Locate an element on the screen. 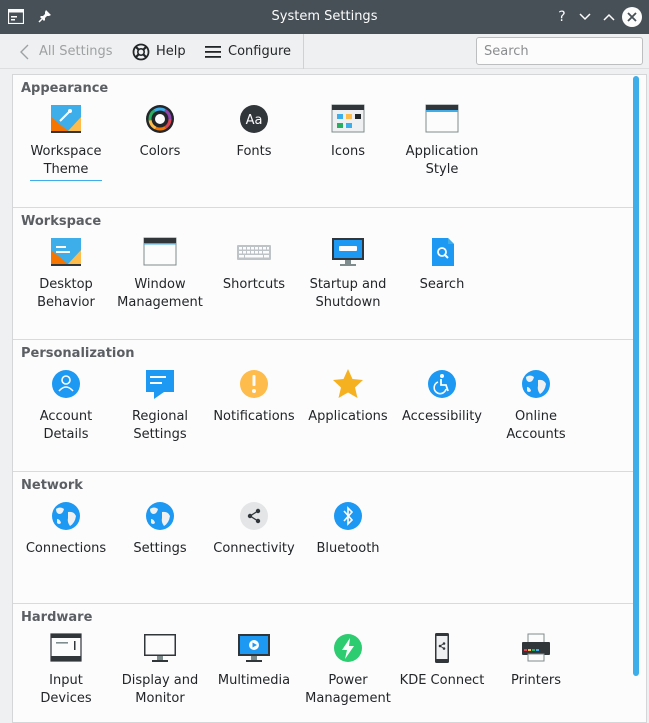  window-title: System Settings is located at coordinates (324, 16).